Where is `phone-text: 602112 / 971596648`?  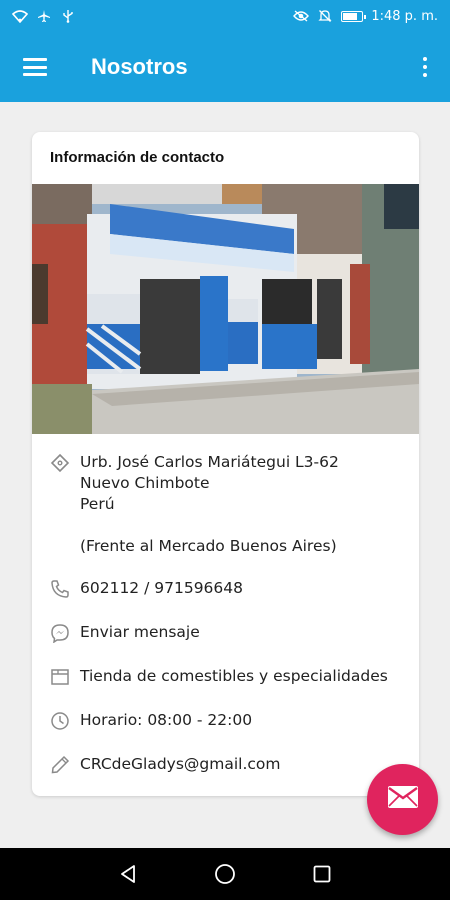 phone-text: 602112 / 971596648 is located at coordinates (161, 588).